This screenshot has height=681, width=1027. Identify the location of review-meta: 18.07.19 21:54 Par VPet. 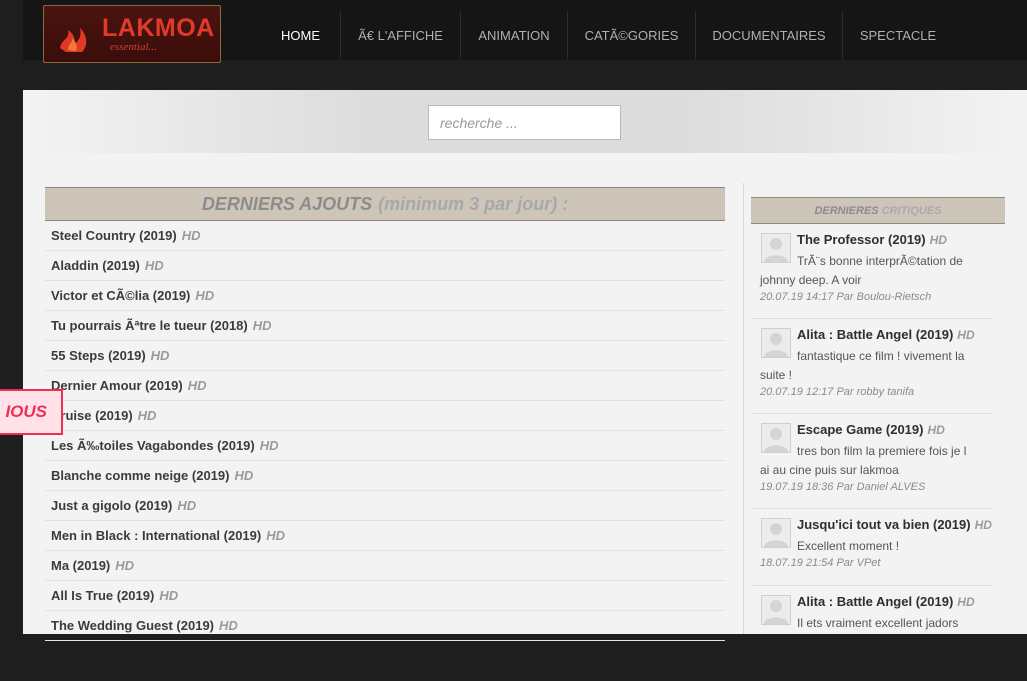
(820, 563).